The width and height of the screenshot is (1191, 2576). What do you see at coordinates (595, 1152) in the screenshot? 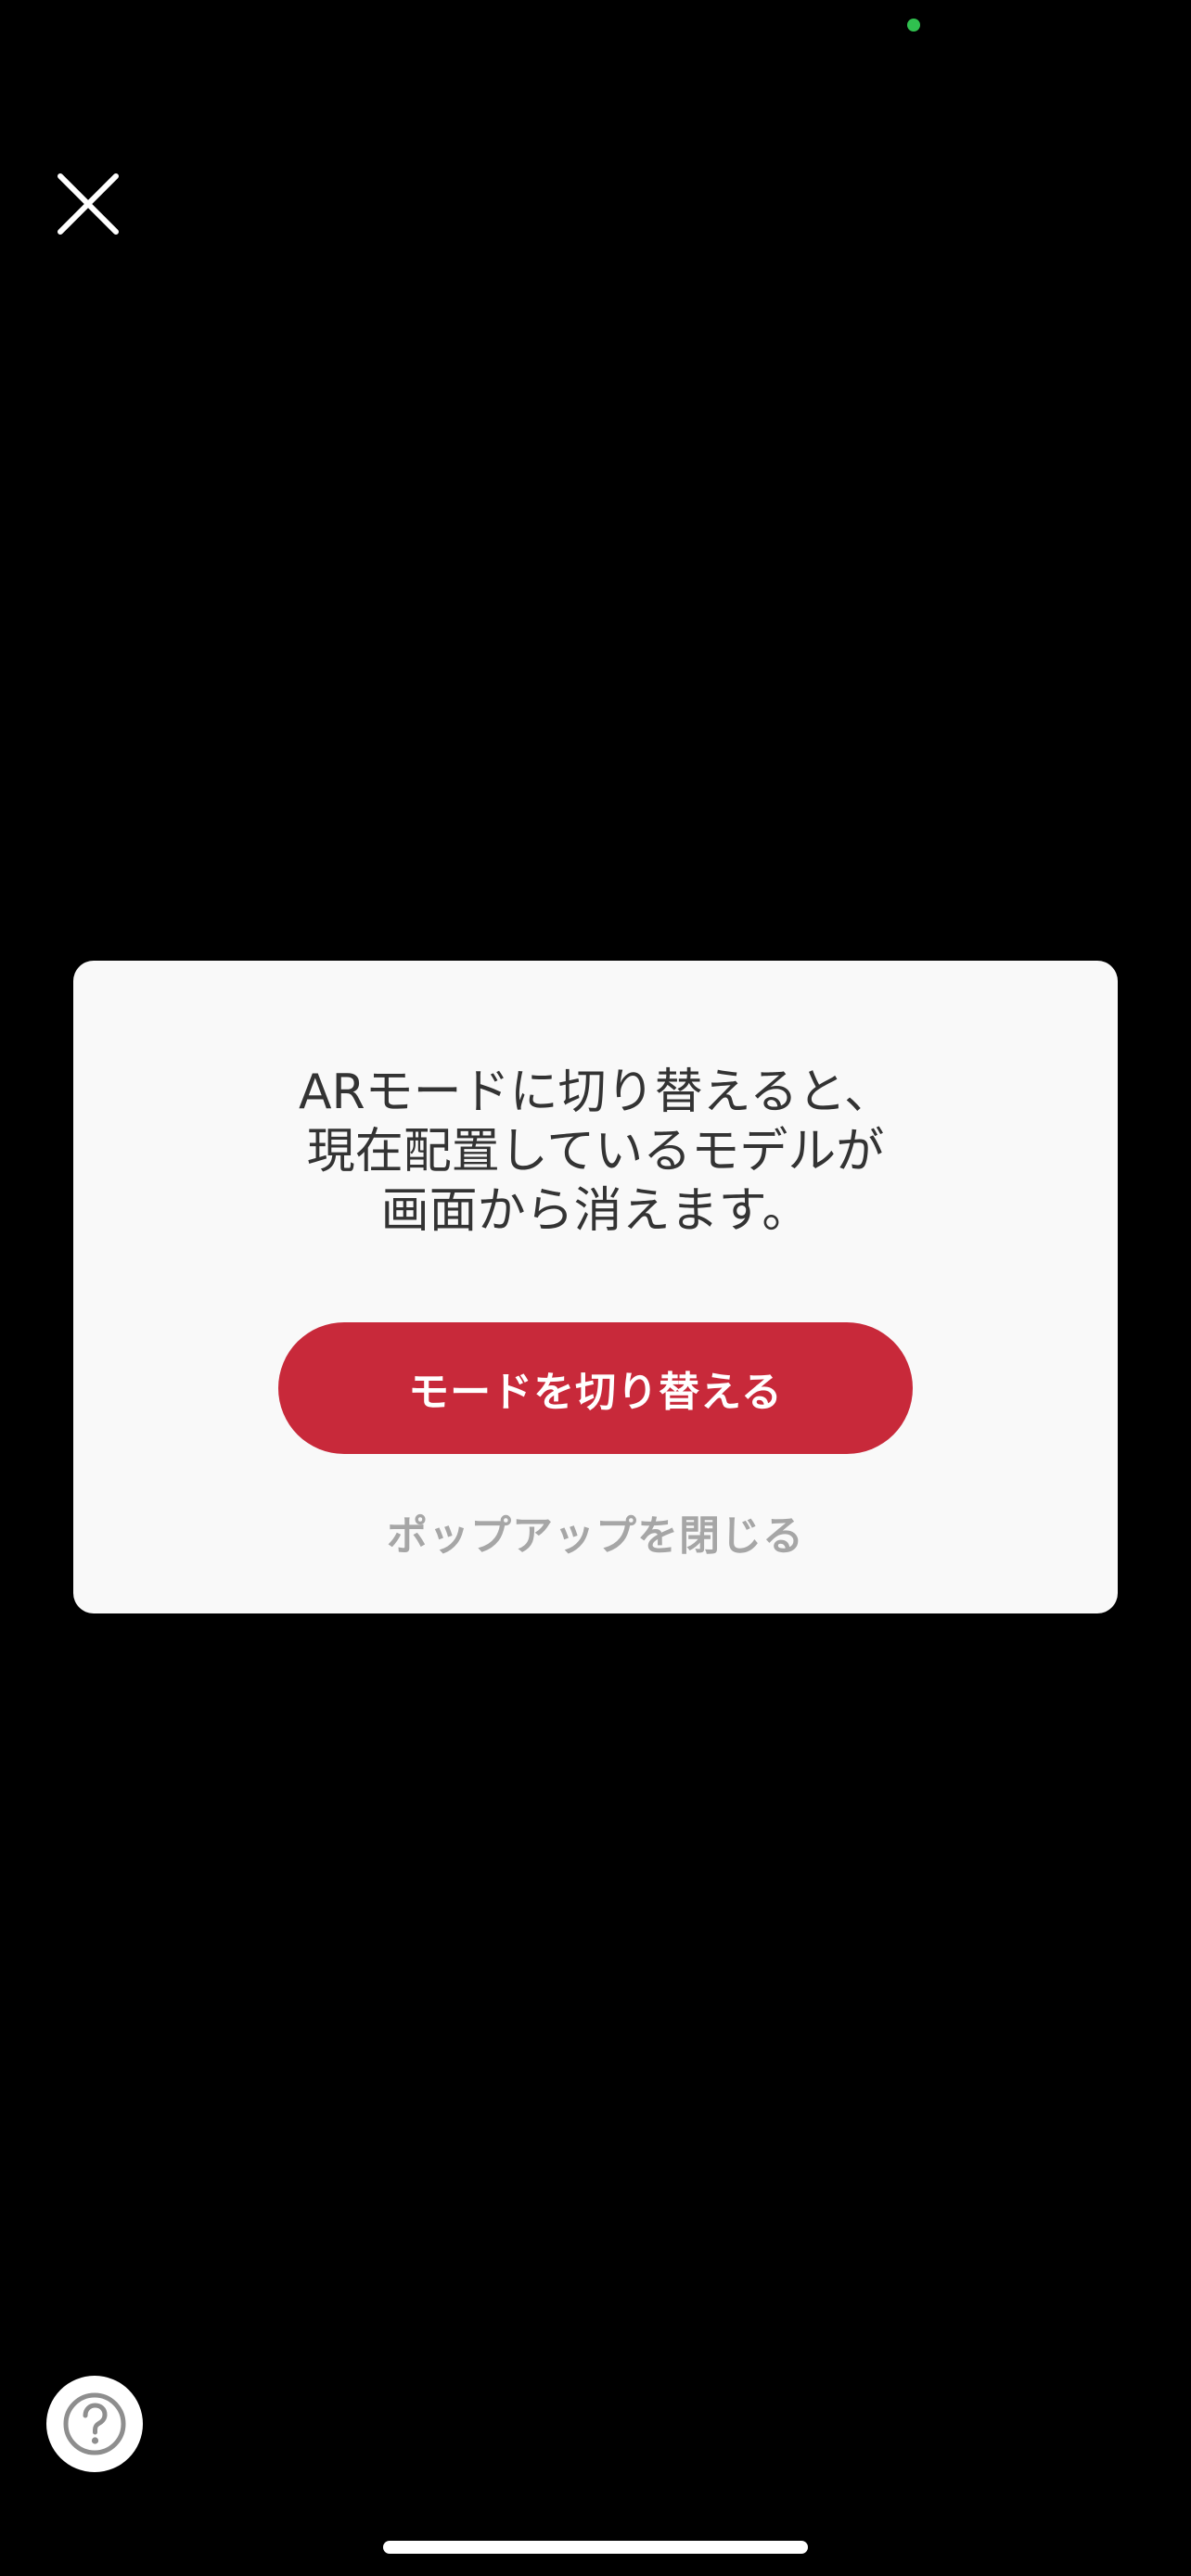
I see `dialog-message: ARモードに切り替えると、 現在配置しているモデルが 画面から消えます。` at bounding box center [595, 1152].